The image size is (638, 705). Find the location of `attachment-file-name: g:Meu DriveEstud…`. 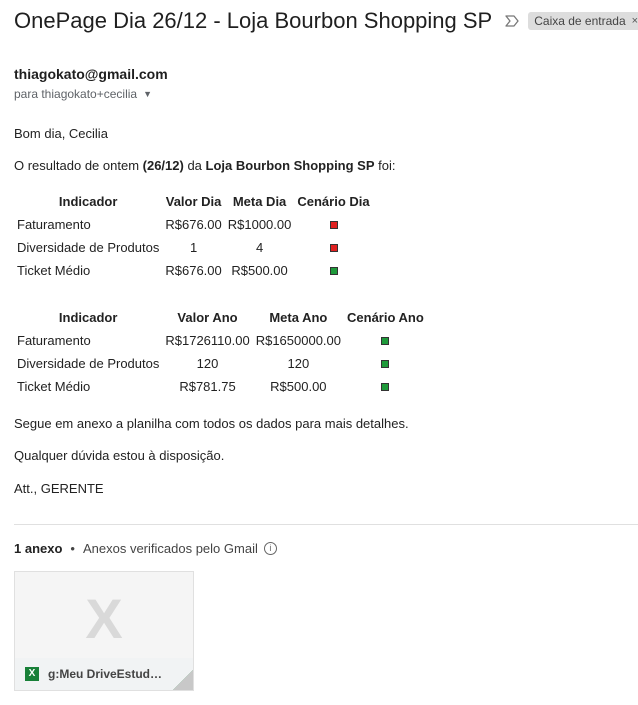

attachment-file-name: g:Meu DriveEstud… is located at coordinates (105, 674).